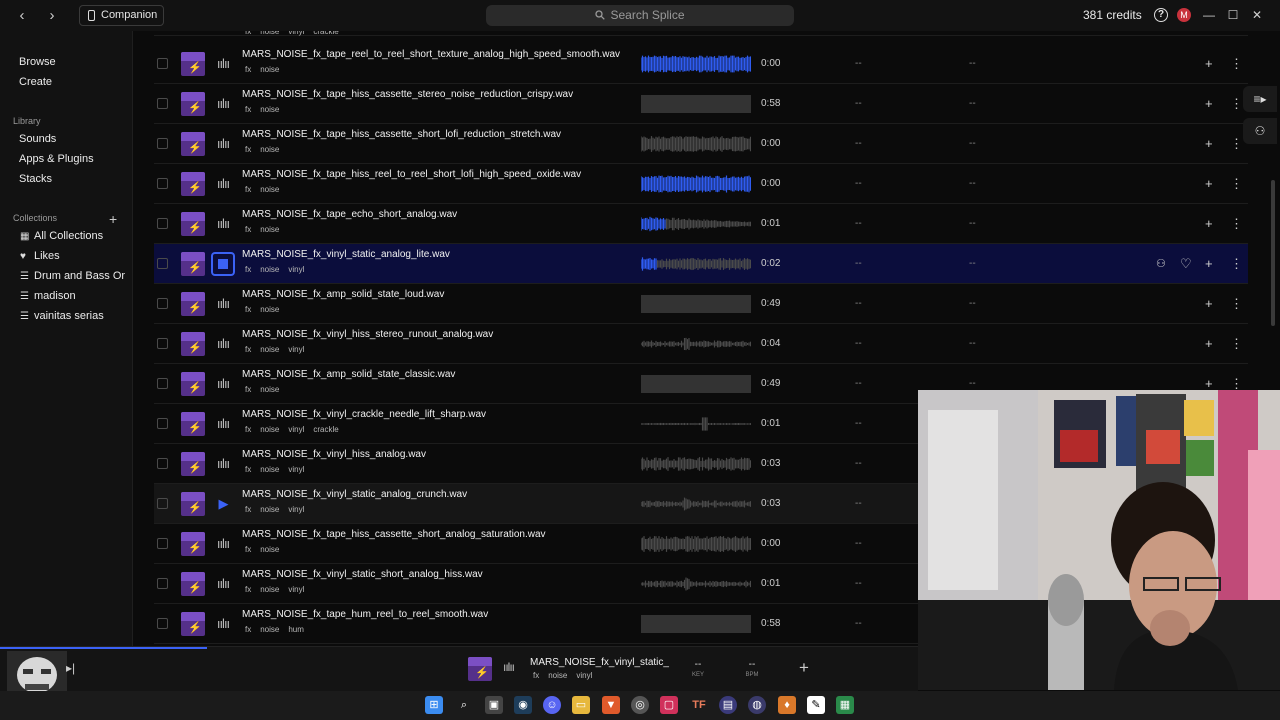  What do you see at coordinates (223, 504) in the screenshot?
I see `play-icon: ▶` at bounding box center [223, 504].